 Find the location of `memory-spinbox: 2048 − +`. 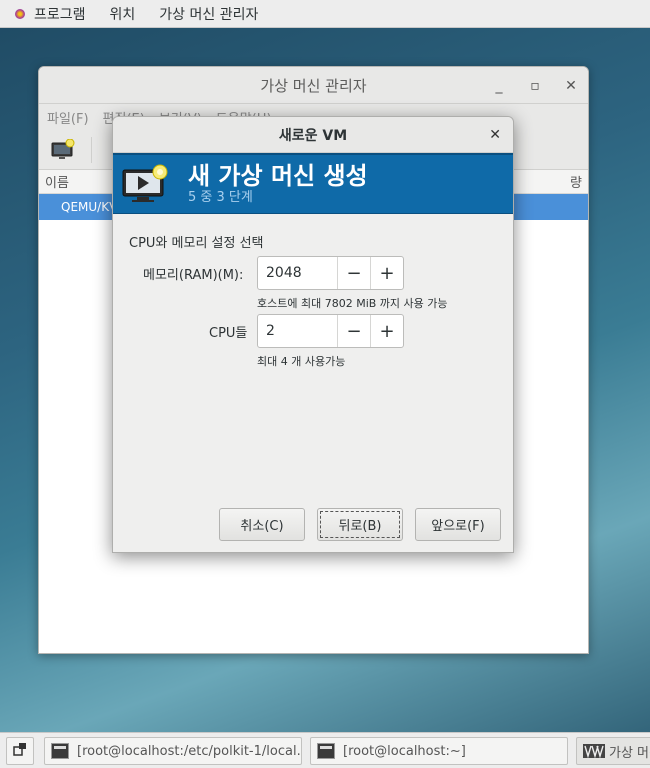

memory-spinbox: 2048 − + is located at coordinates (330, 273).